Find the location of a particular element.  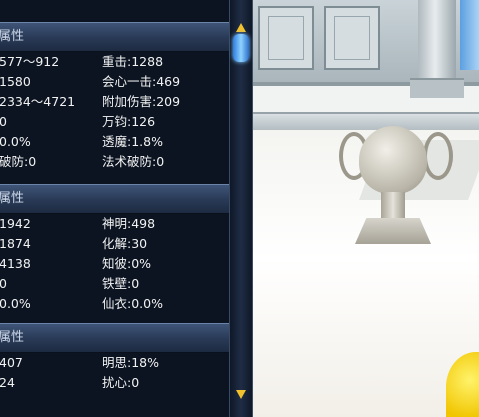

stat-value: 万钧:126 is located at coordinates (129, 121).